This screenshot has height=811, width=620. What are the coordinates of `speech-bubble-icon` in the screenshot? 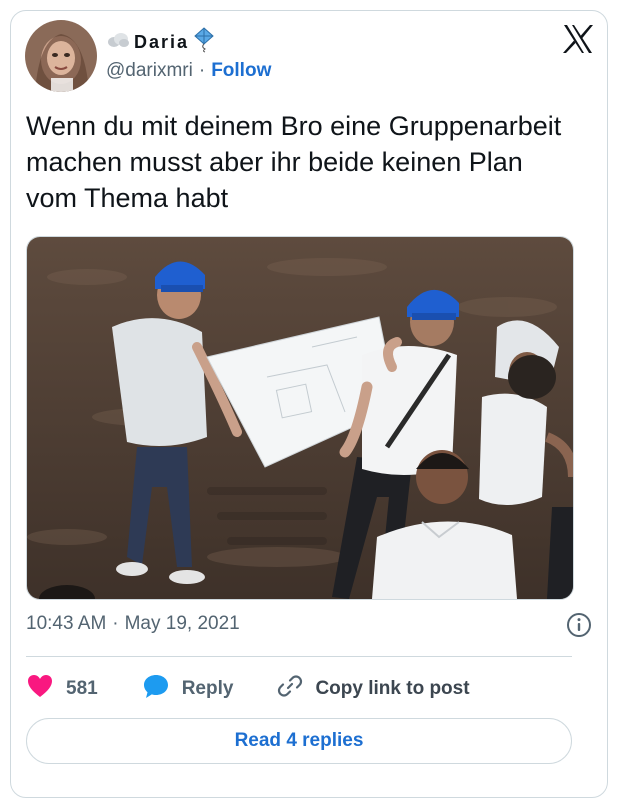 It's located at (156, 689).